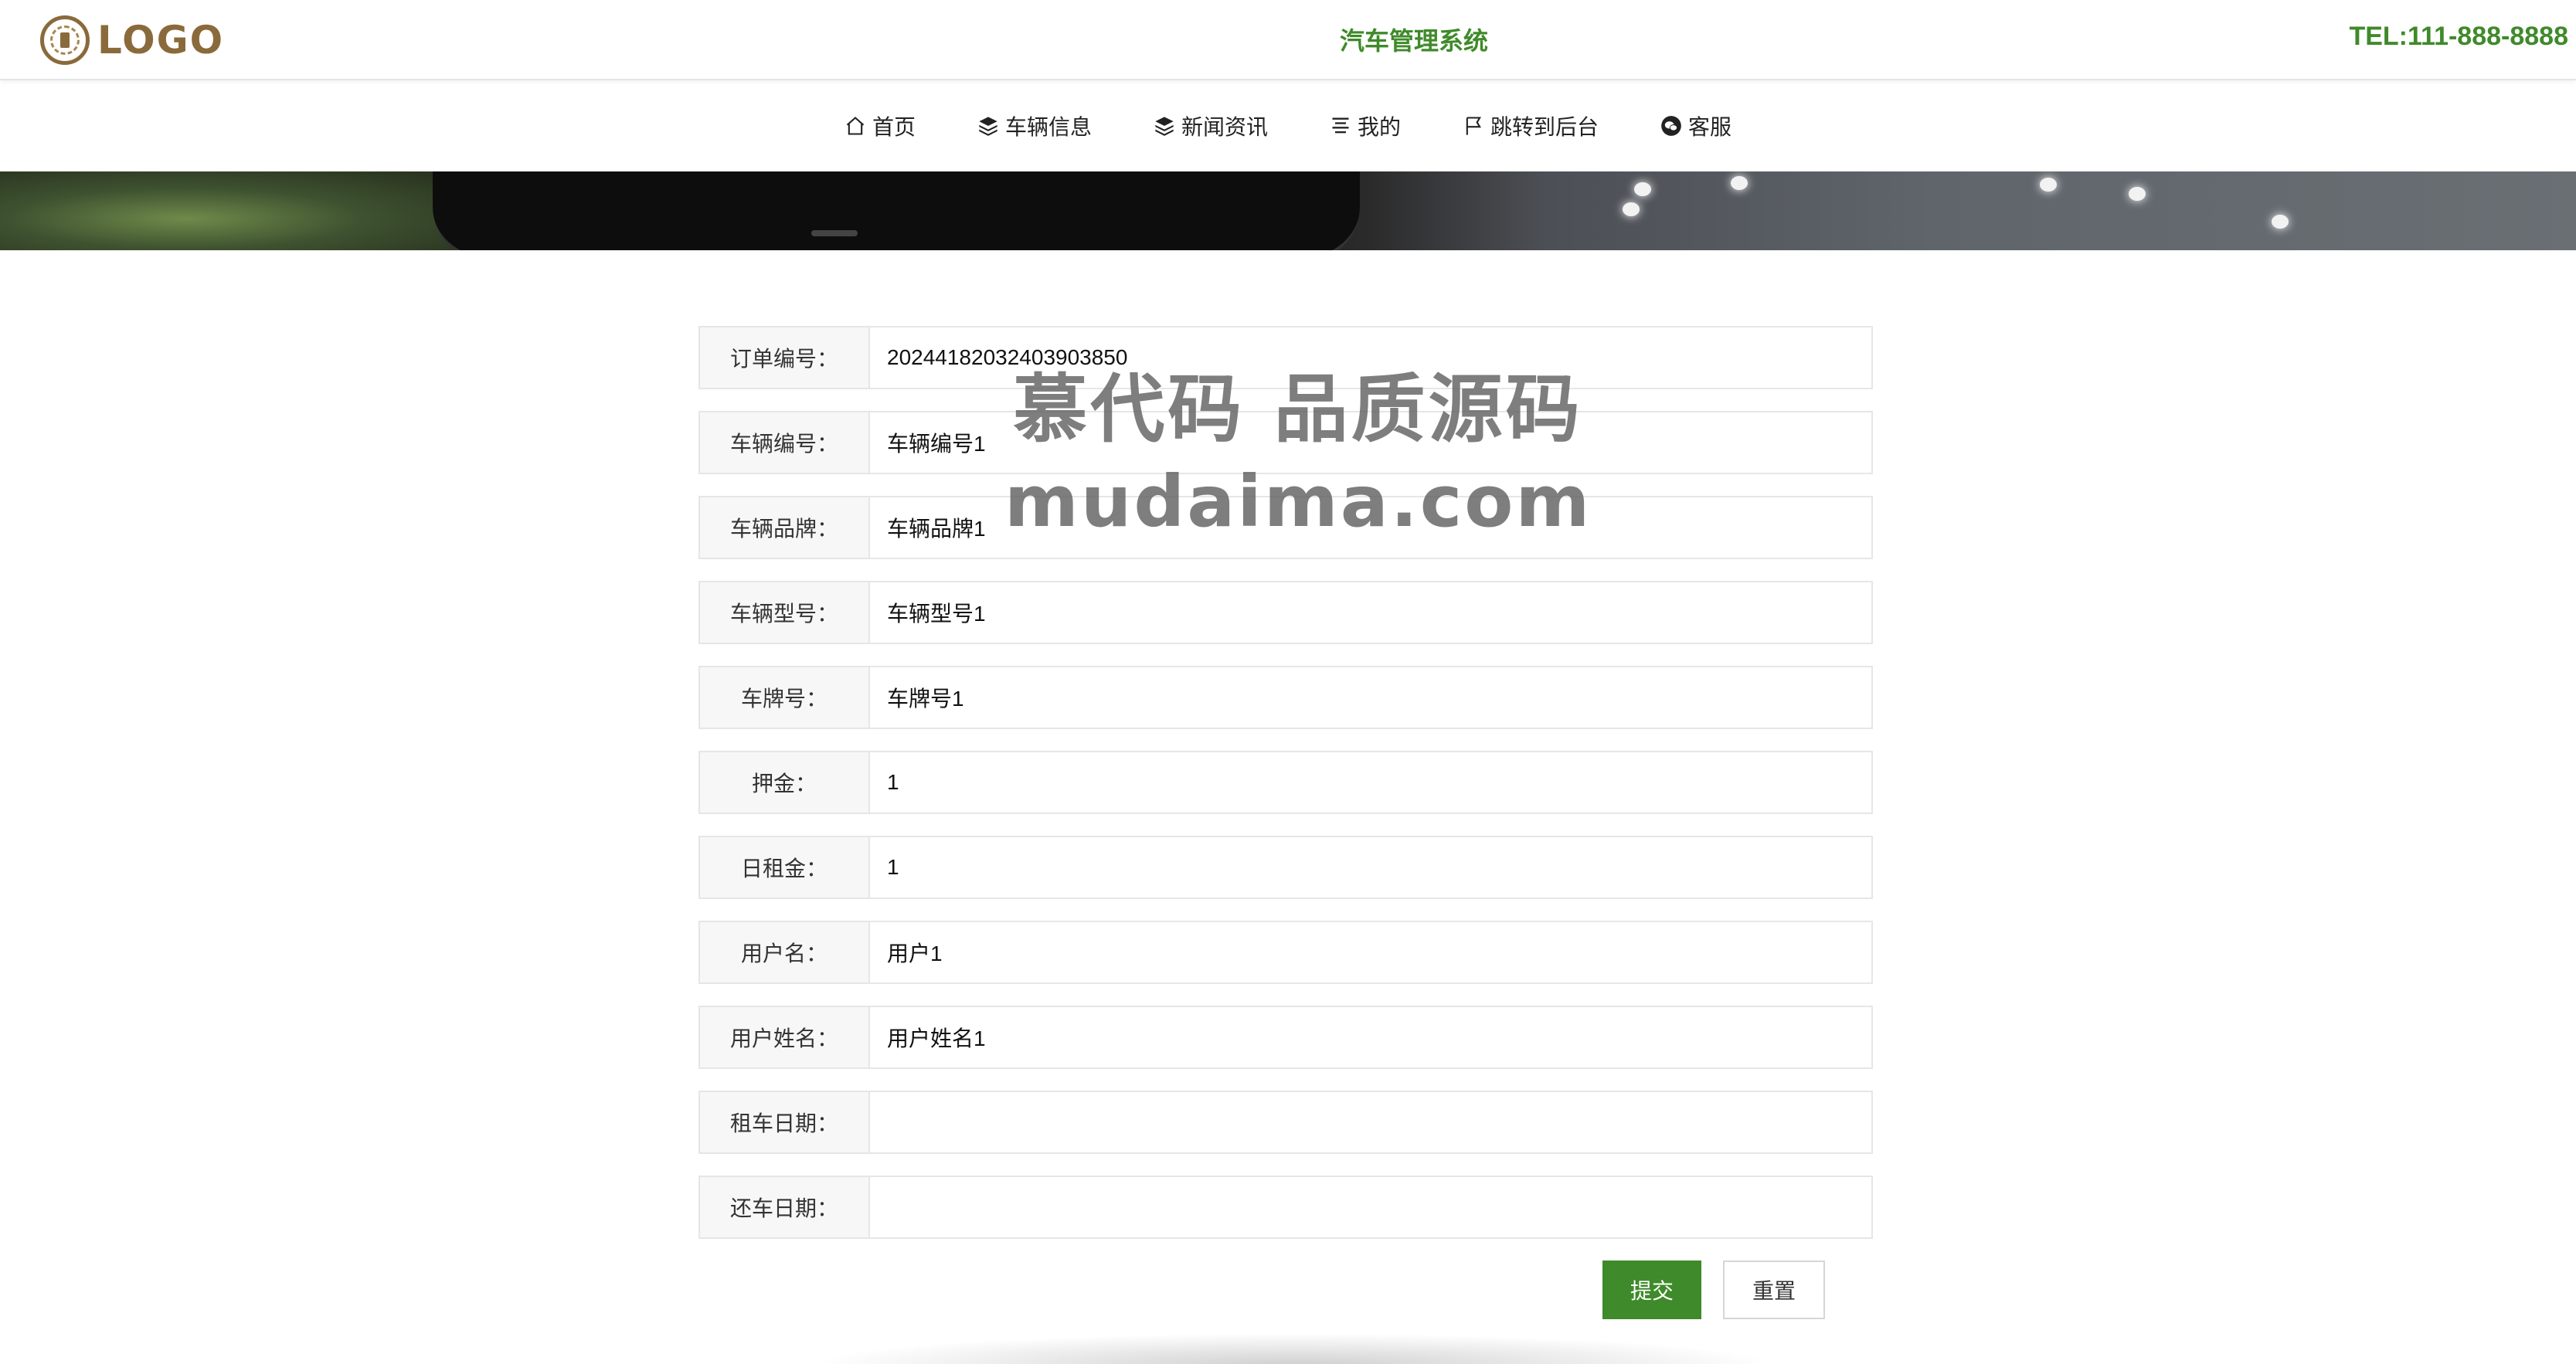 This screenshot has height=1364, width=2576. Describe the element at coordinates (1288, 210) in the screenshot. I see `banner-image` at that location.